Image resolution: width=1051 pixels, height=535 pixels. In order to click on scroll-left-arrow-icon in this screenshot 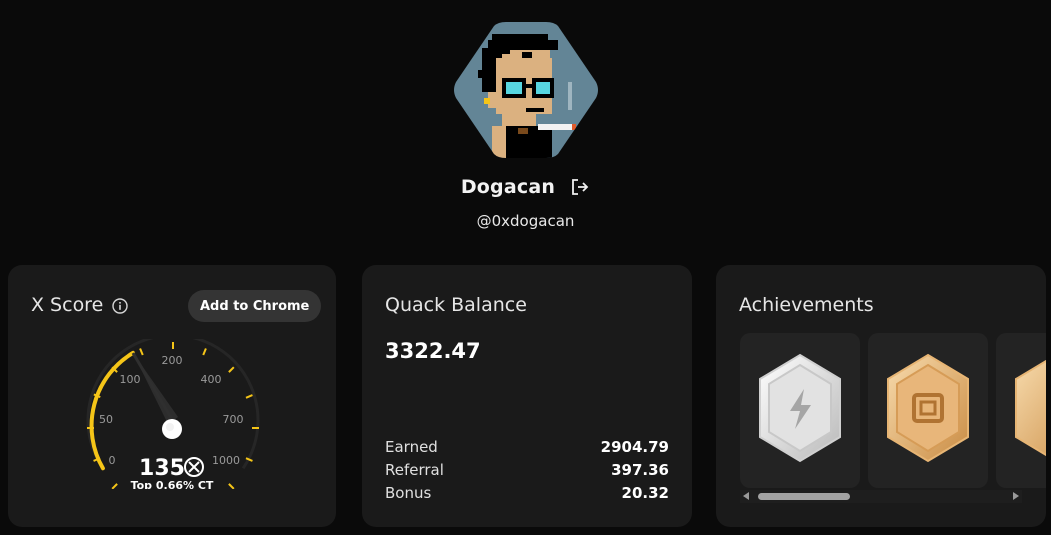, I will do `click(746, 496)`.